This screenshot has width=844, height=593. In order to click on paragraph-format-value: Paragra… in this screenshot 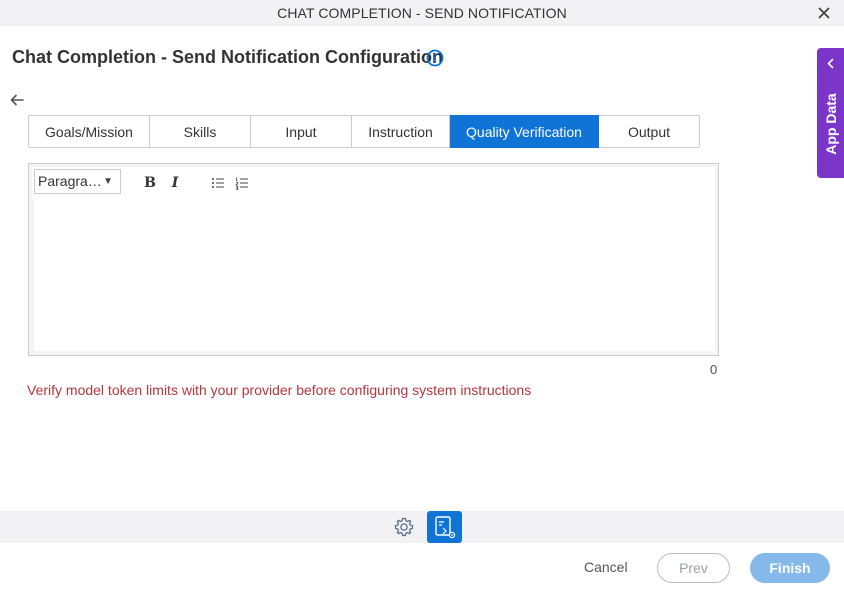, I will do `click(70, 181)`.